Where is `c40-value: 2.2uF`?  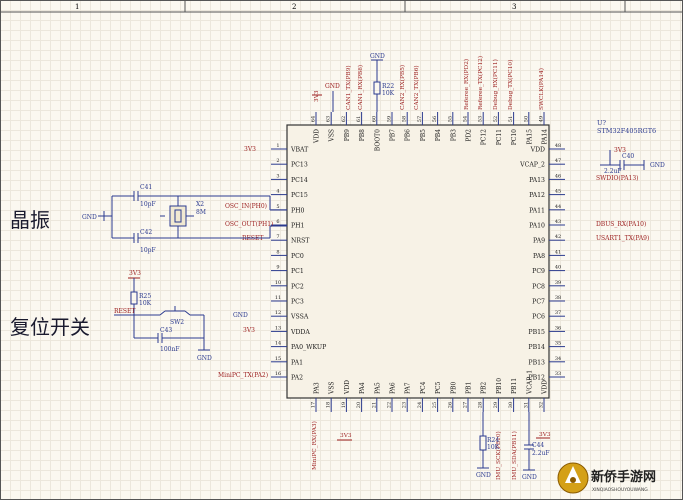
c40-value: 2.2uF is located at coordinates (613, 171).